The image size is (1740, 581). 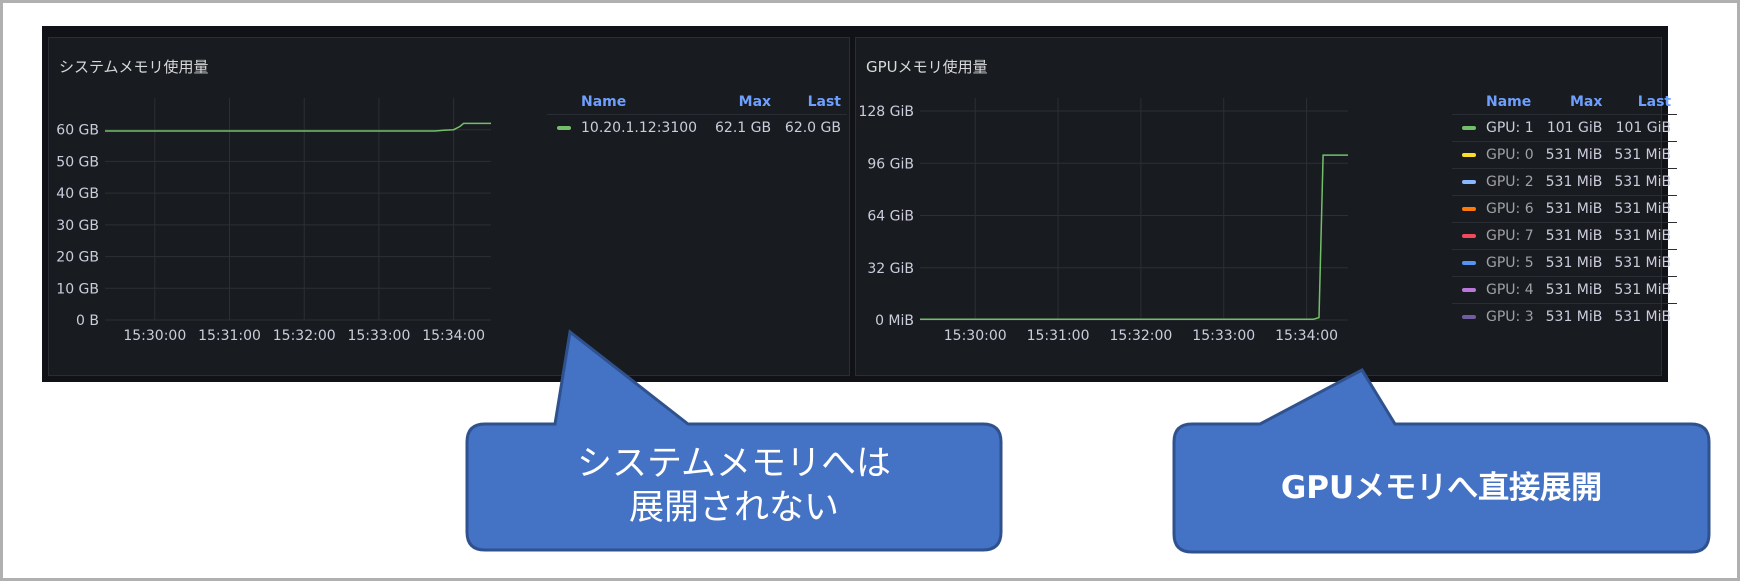 What do you see at coordinates (886, 112) in the screenshot?
I see `y-tick-label: 128 GiB` at bounding box center [886, 112].